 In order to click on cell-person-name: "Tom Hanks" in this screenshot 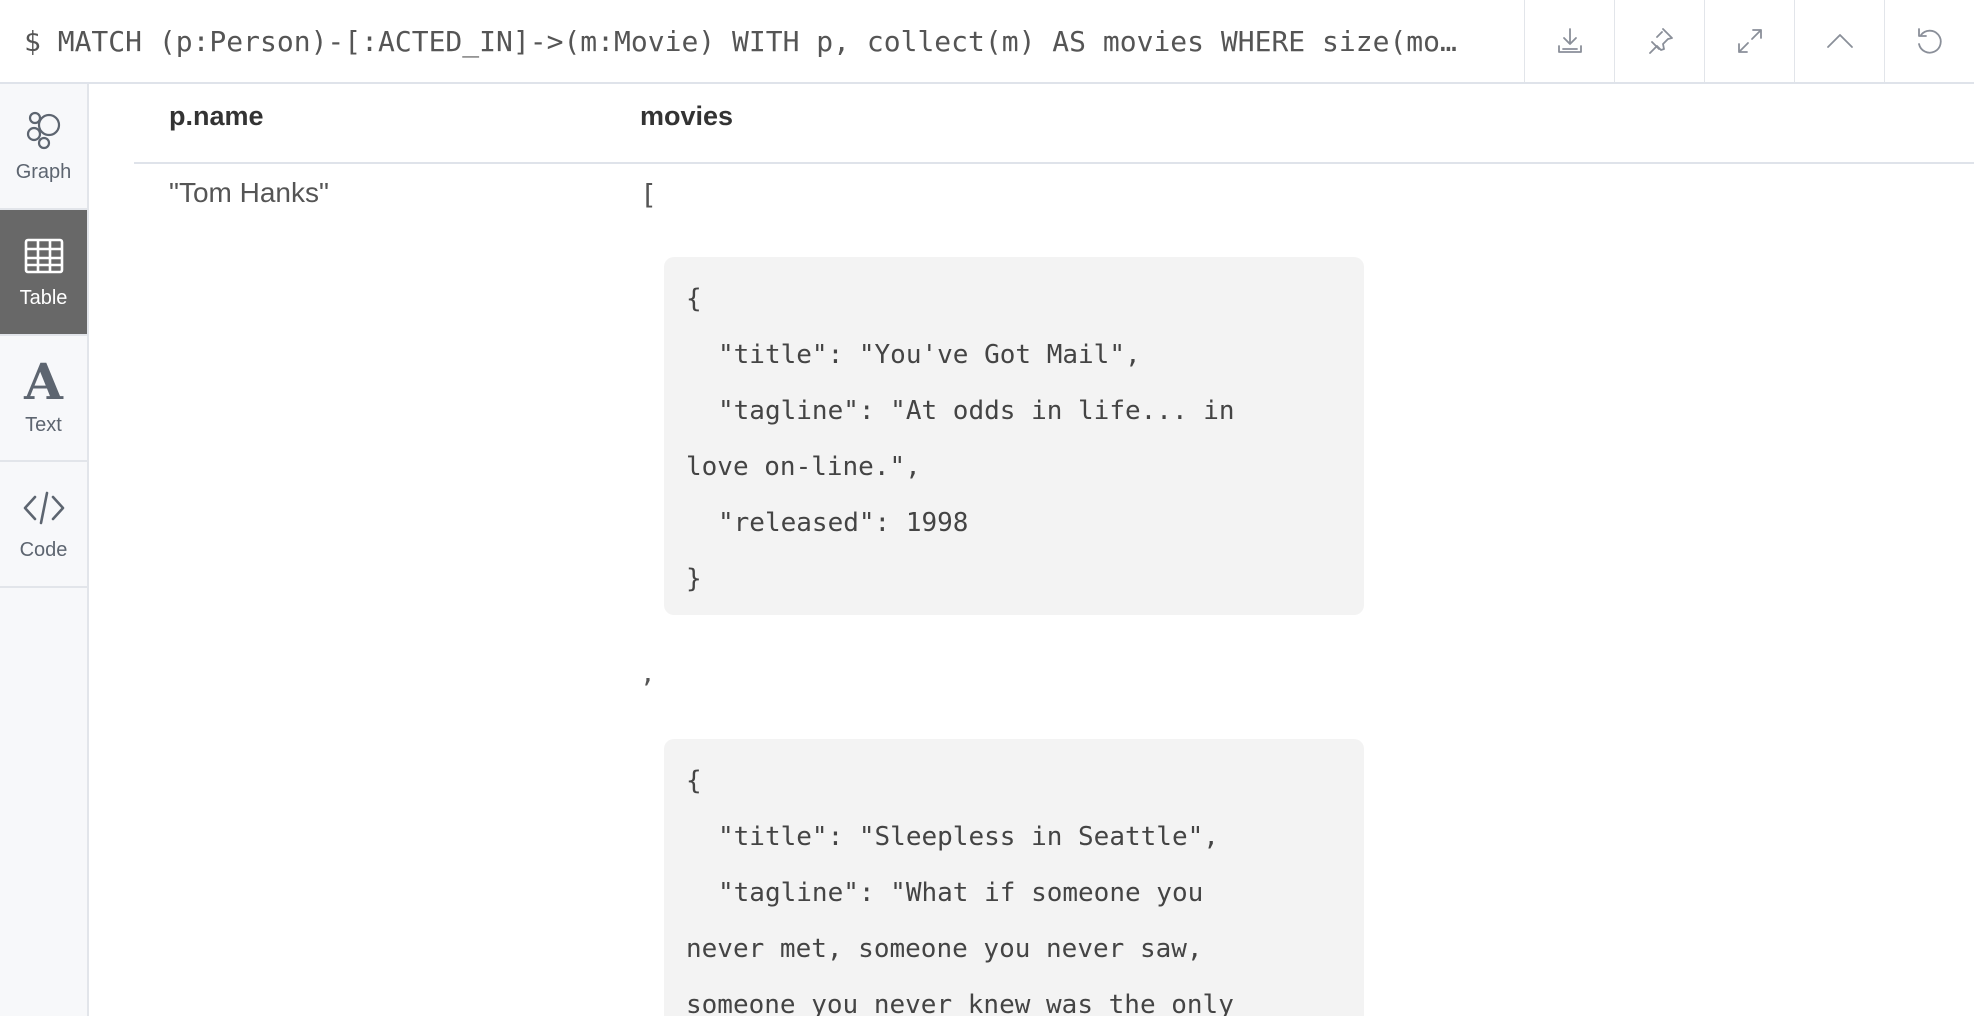, I will do `click(249, 192)`.